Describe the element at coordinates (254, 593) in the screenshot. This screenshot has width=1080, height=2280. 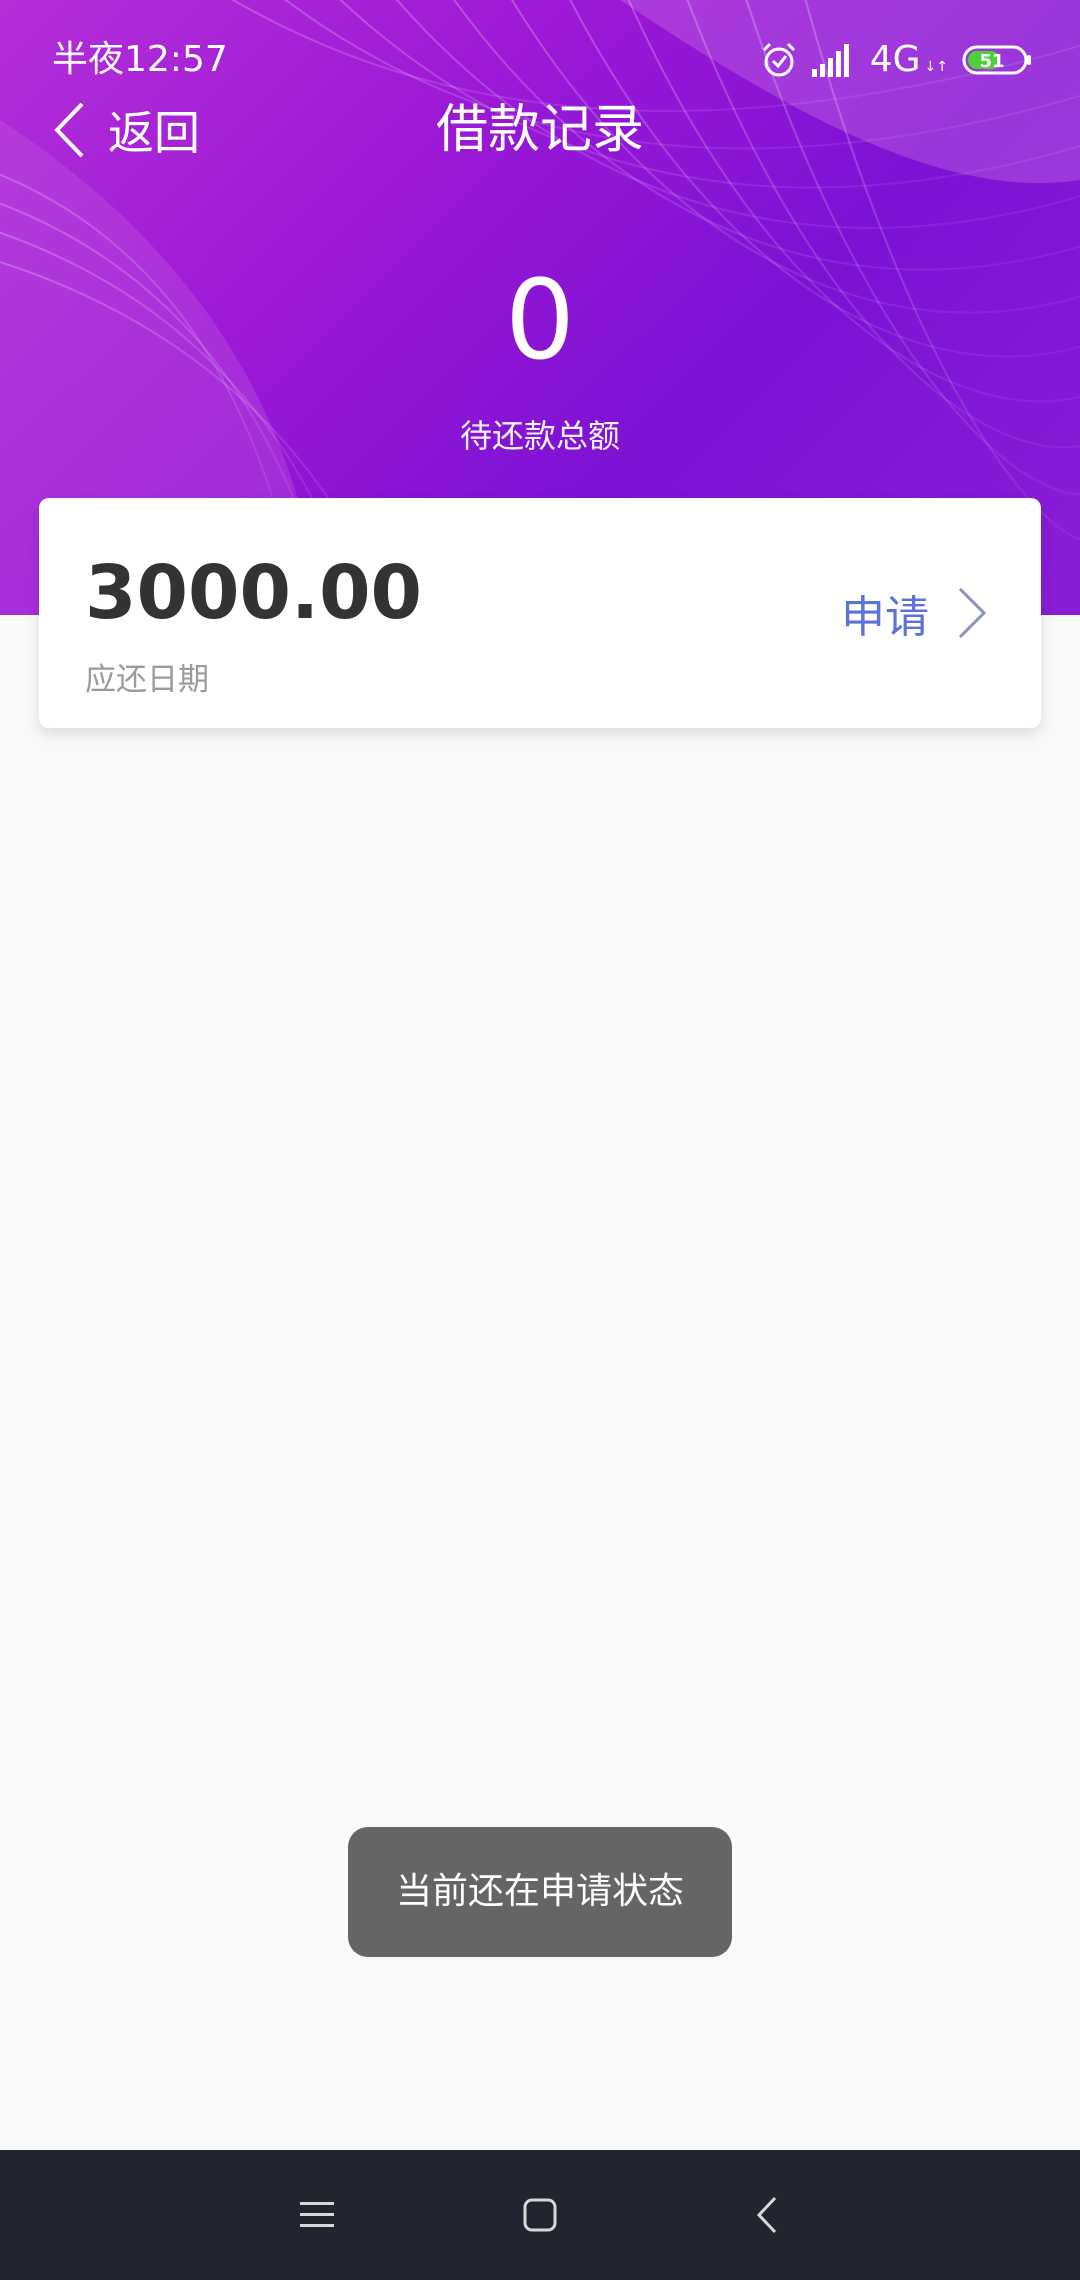
I see `loan-amount: 3000.00` at that location.